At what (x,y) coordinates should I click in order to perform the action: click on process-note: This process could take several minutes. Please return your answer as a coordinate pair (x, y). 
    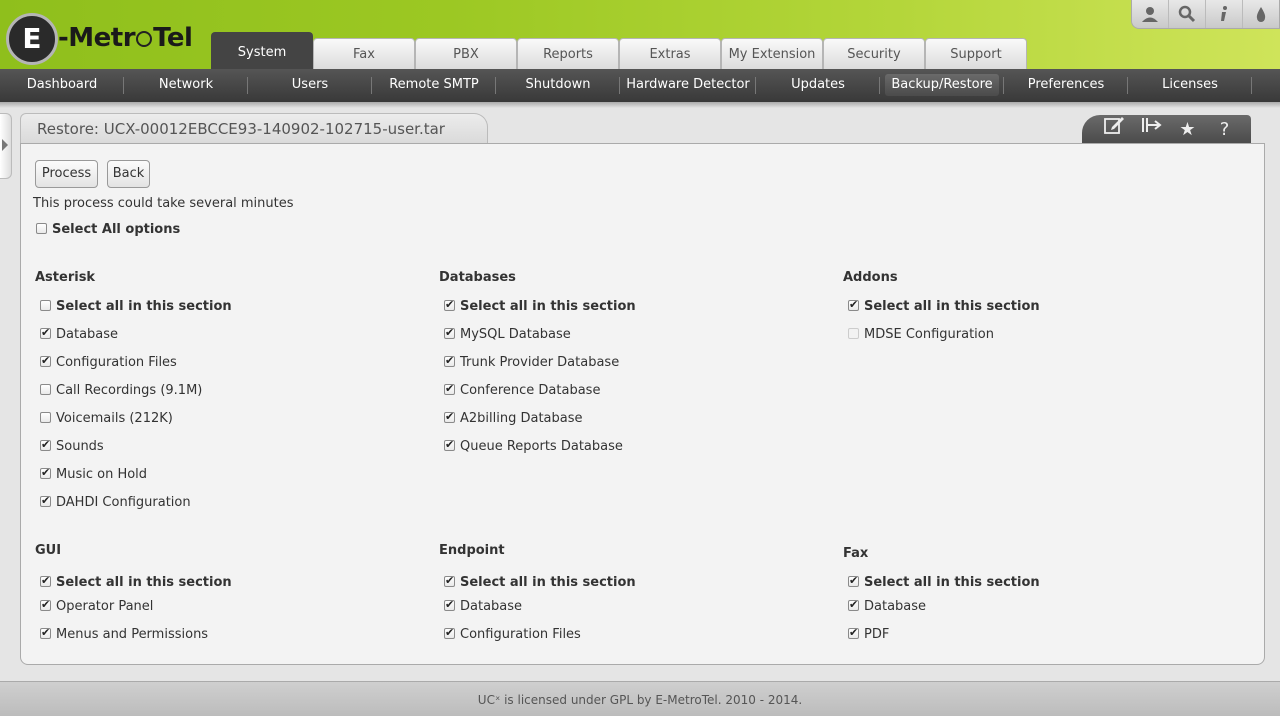
    Looking at the image, I should click on (163, 203).